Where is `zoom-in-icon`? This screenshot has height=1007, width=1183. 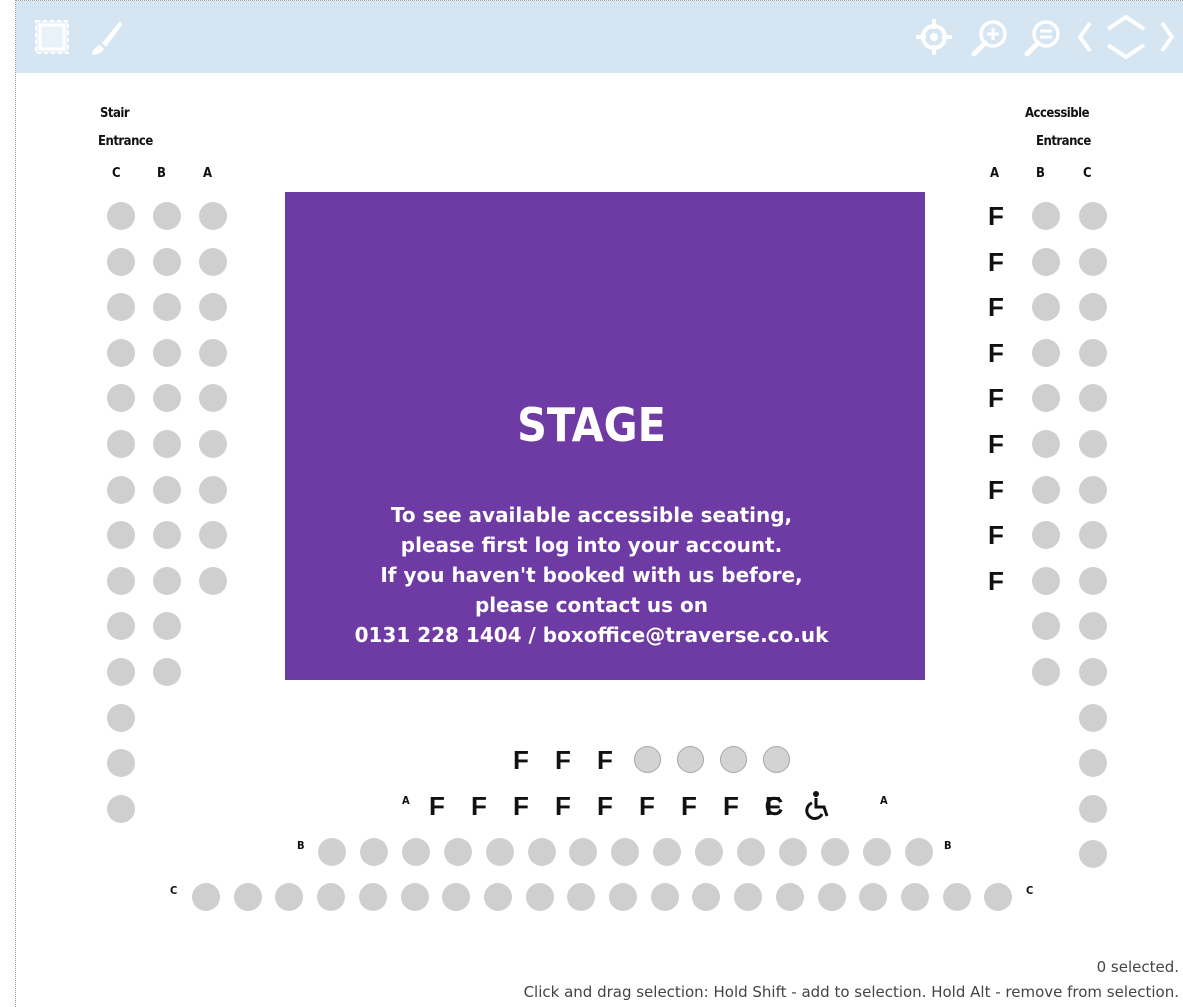
zoom-in-icon is located at coordinates (990, 37).